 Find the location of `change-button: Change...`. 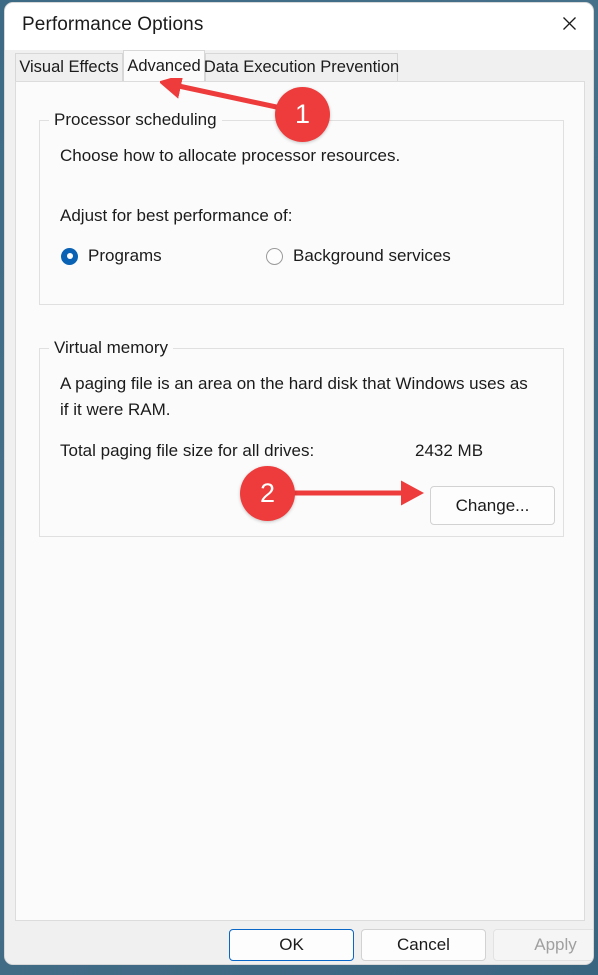

change-button: Change... is located at coordinates (492, 505).